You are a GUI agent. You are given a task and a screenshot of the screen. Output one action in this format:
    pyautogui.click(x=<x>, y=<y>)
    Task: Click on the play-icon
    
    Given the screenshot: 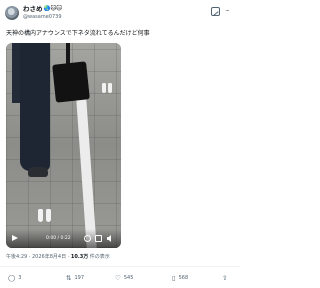 What is the action you would take?
    pyautogui.click(x=15, y=238)
    